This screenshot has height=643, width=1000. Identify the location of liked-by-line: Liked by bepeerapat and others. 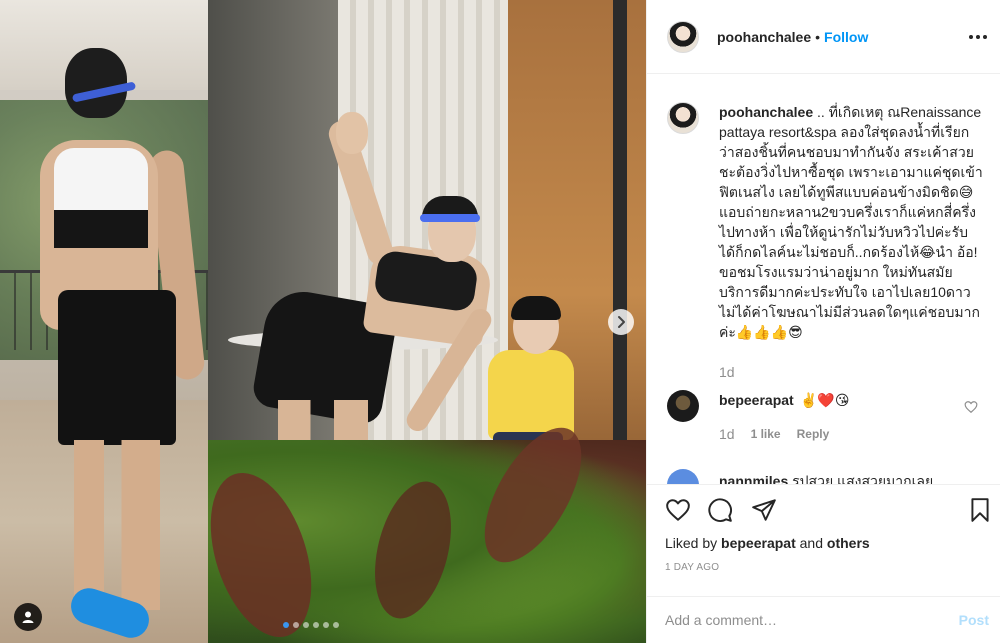
(767, 543).